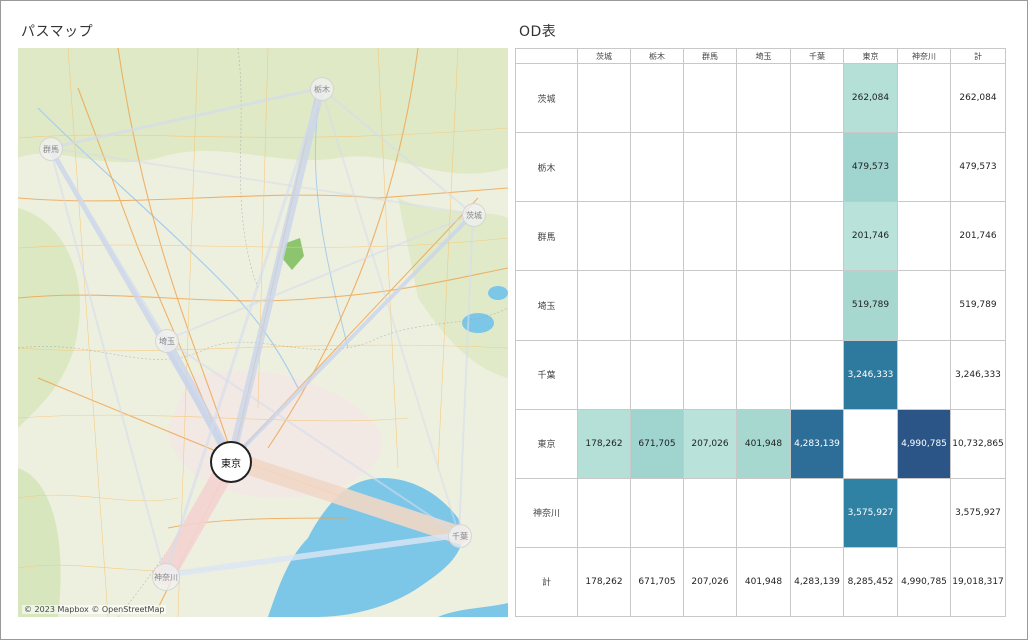 The image size is (1028, 640). Describe the element at coordinates (763, 443) in the screenshot. I see `od-cell: 401,948` at that location.